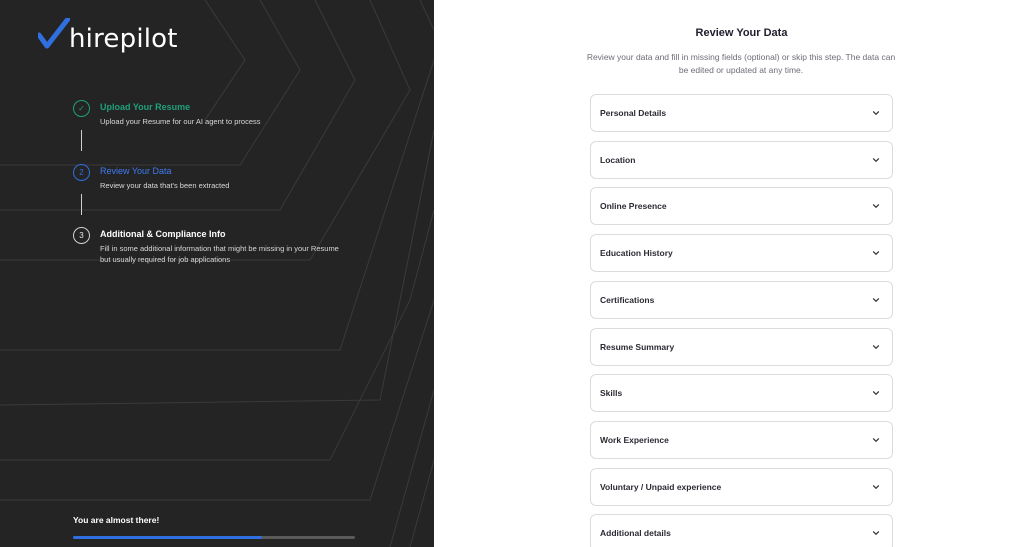 The height and width of the screenshot is (547, 1024). What do you see at coordinates (81, 172) in the screenshot?
I see `step-2-number: 2` at bounding box center [81, 172].